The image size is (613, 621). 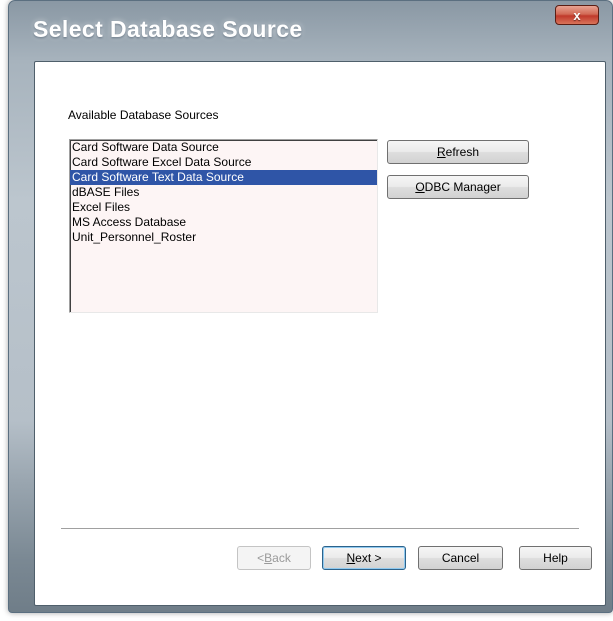 I want to click on close-button: x, so click(x=577, y=15).